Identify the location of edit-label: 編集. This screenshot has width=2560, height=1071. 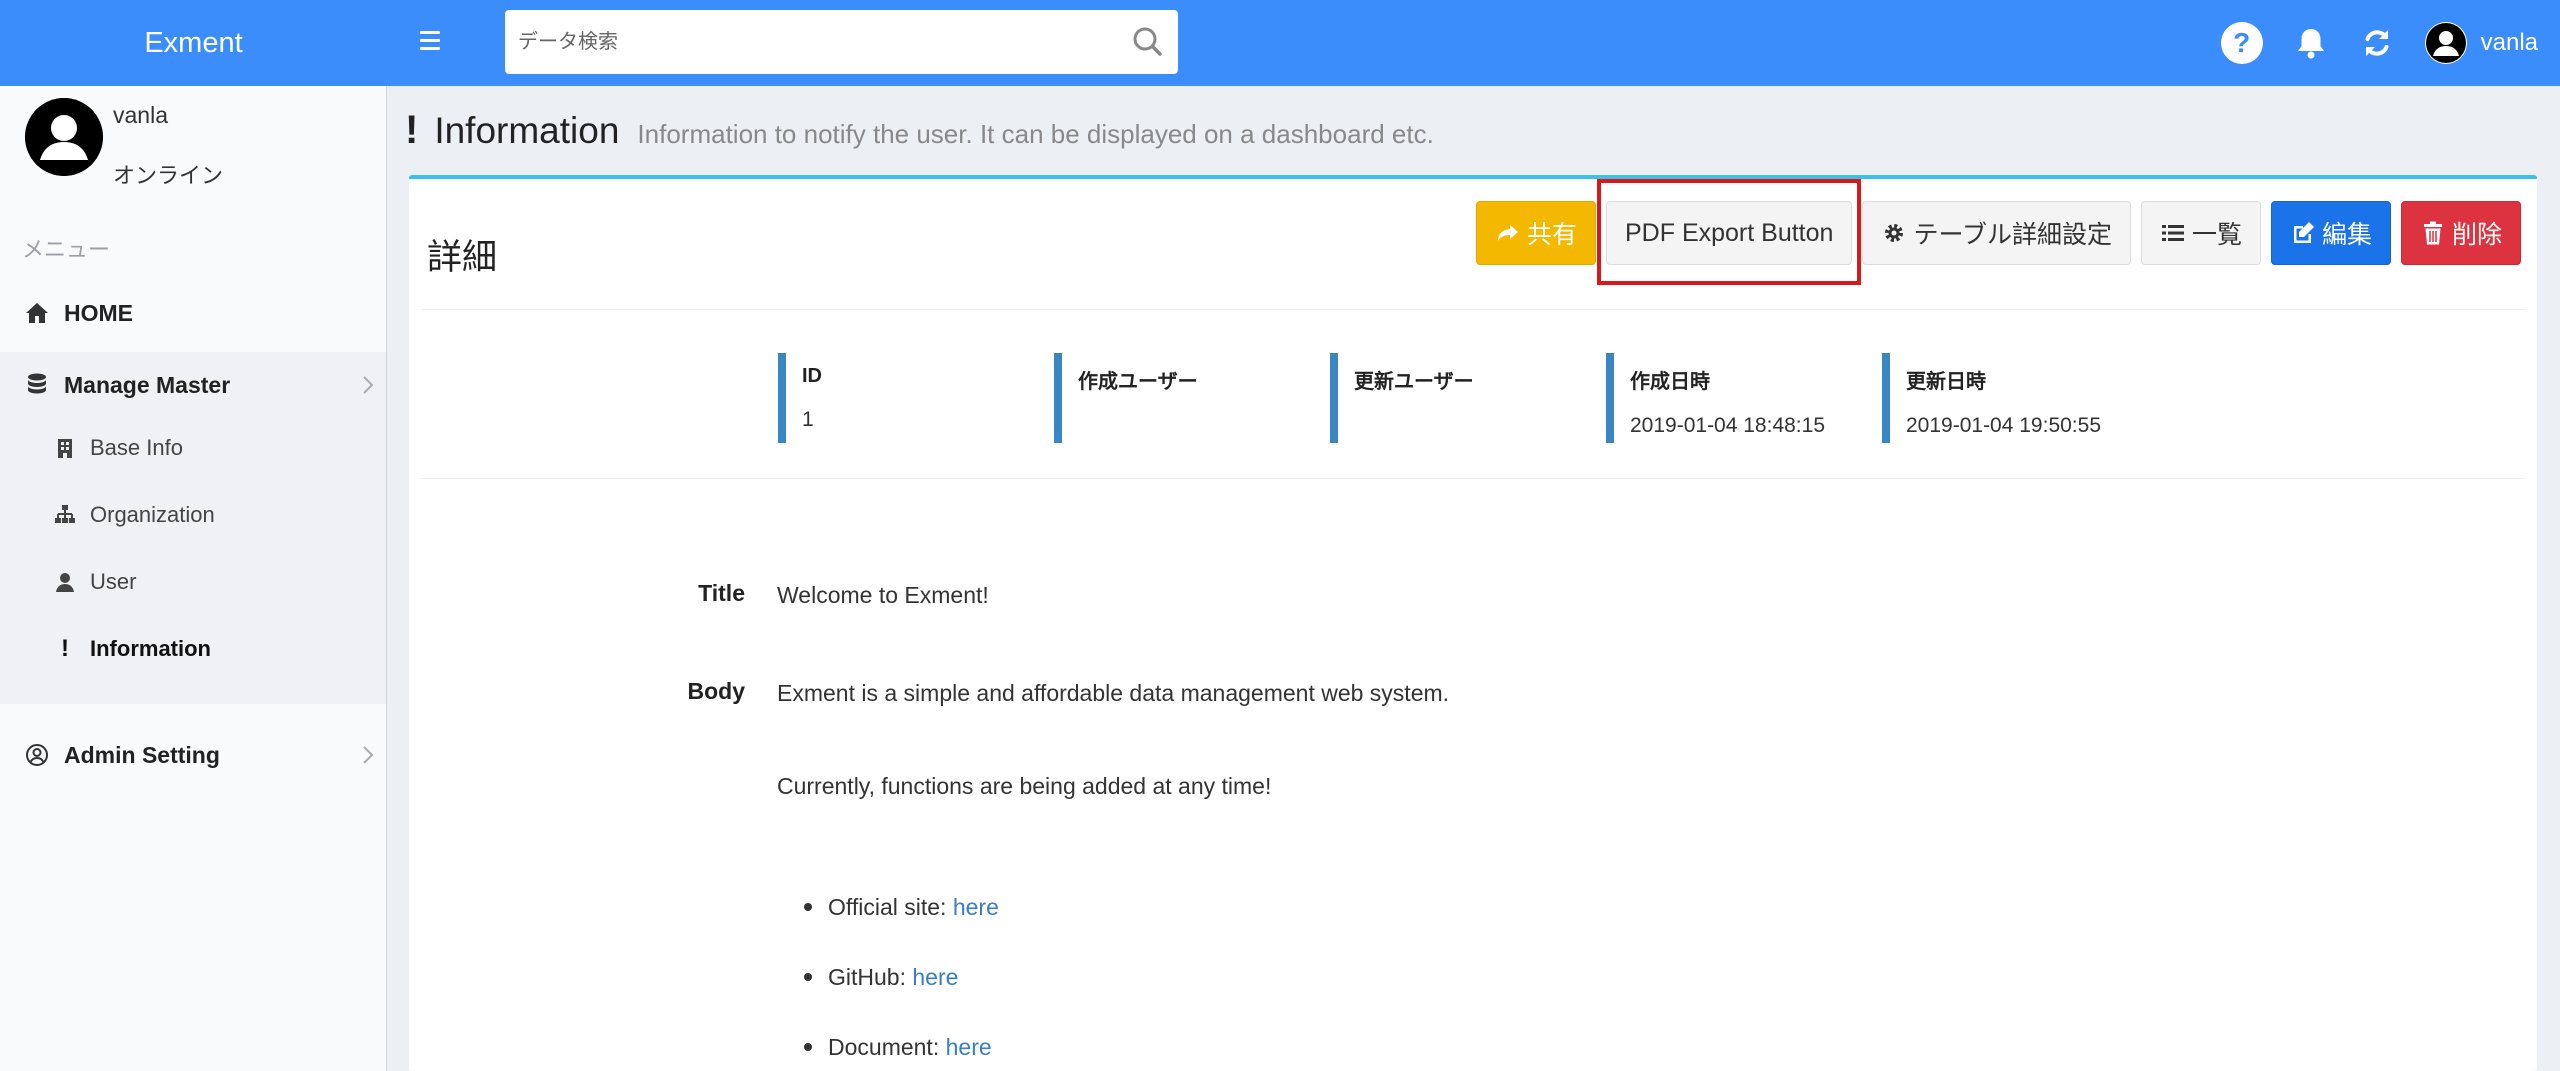
(2346, 235).